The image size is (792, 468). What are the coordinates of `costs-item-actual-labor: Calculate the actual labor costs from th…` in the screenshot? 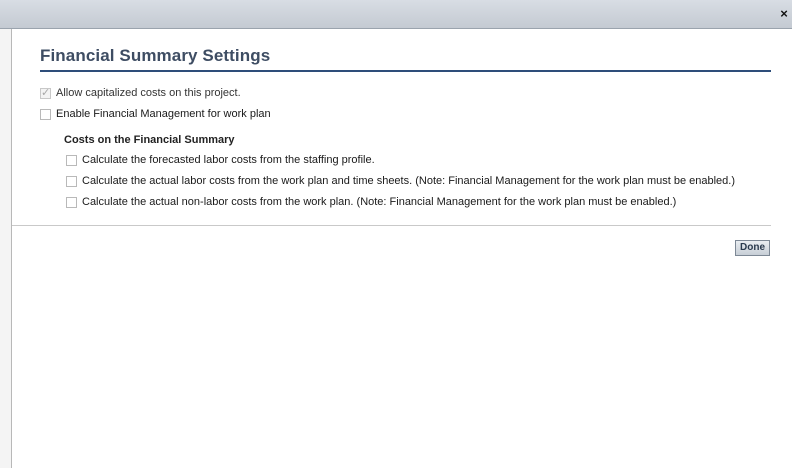 It's located at (400, 181).